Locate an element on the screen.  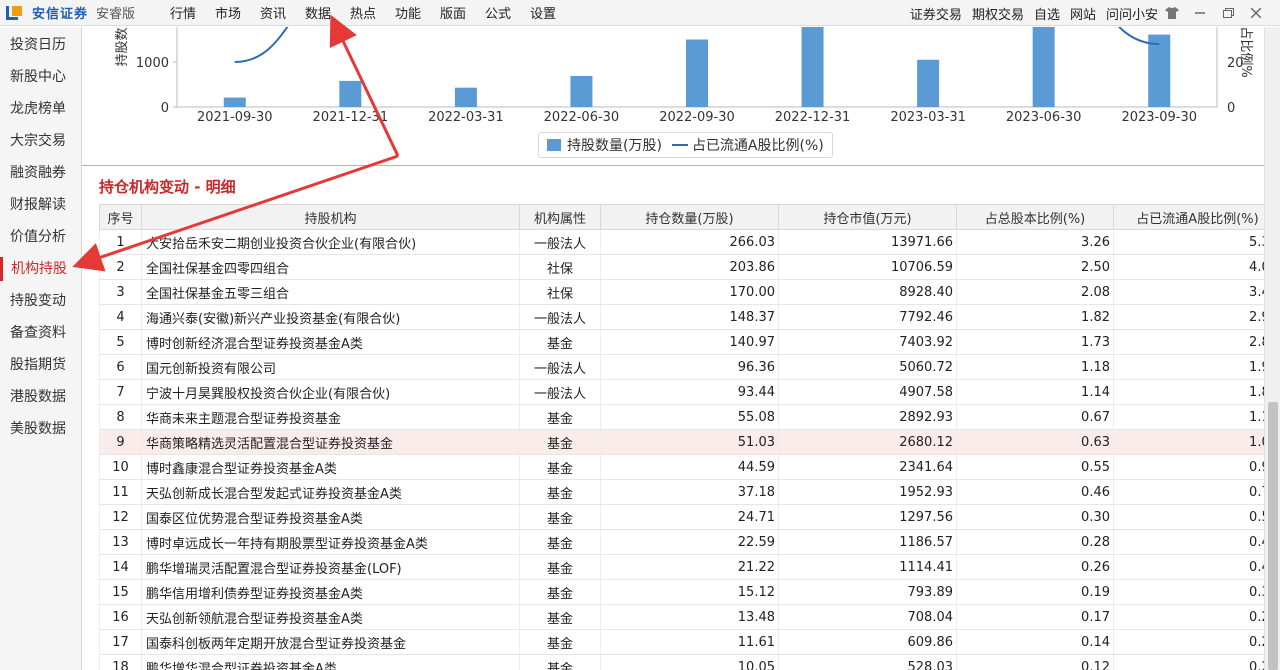
arrow-to-data-menu is located at coordinates (364, 85).